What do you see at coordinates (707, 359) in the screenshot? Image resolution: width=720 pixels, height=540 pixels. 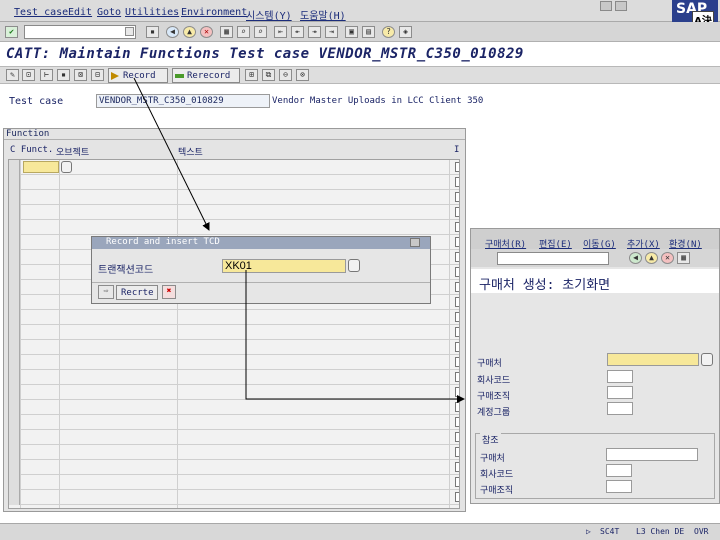 I see `vendor-value-help-icon` at bounding box center [707, 359].